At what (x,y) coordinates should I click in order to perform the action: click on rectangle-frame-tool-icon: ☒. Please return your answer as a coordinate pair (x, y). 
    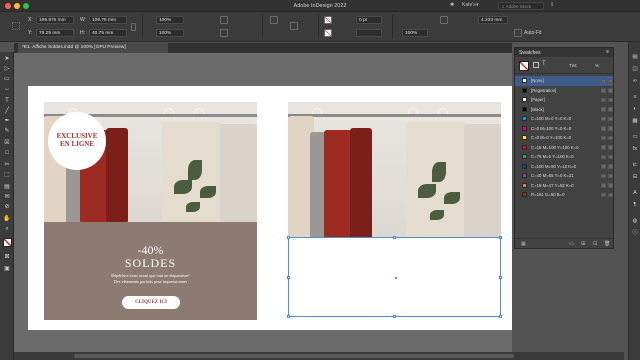
    Looking at the image, I should click on (7, 143).